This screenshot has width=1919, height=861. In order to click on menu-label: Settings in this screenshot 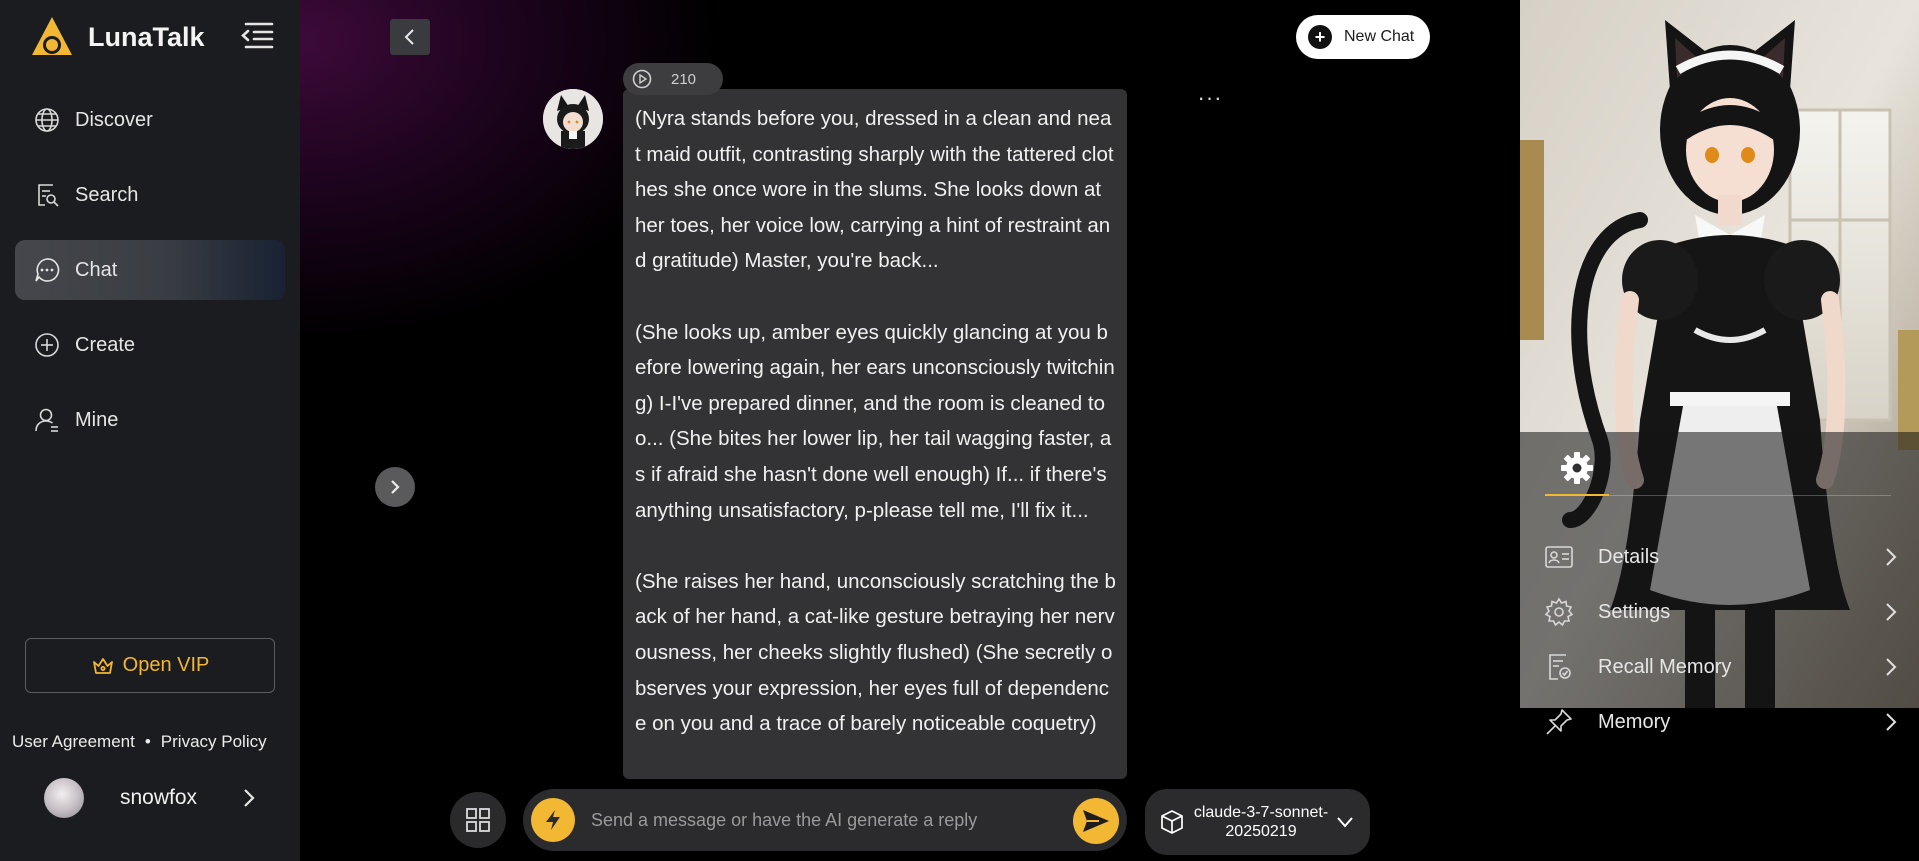, I will do `click(1634, 611)`.